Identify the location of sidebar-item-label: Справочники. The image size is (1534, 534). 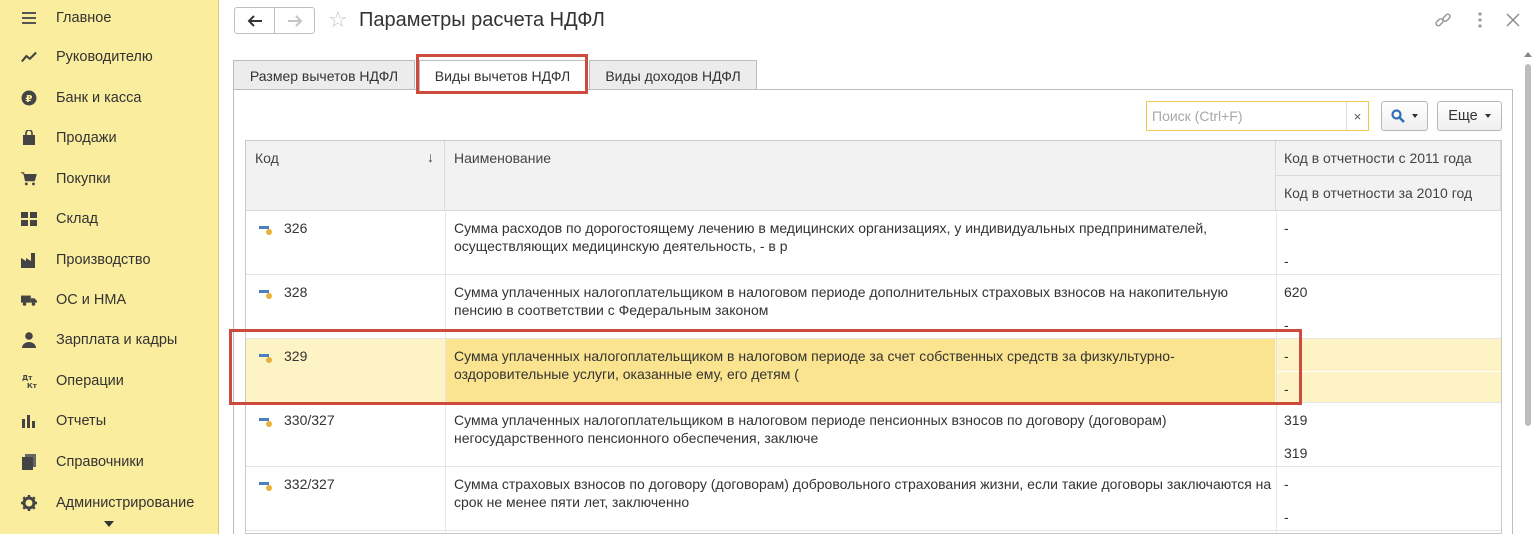
(100, 462).